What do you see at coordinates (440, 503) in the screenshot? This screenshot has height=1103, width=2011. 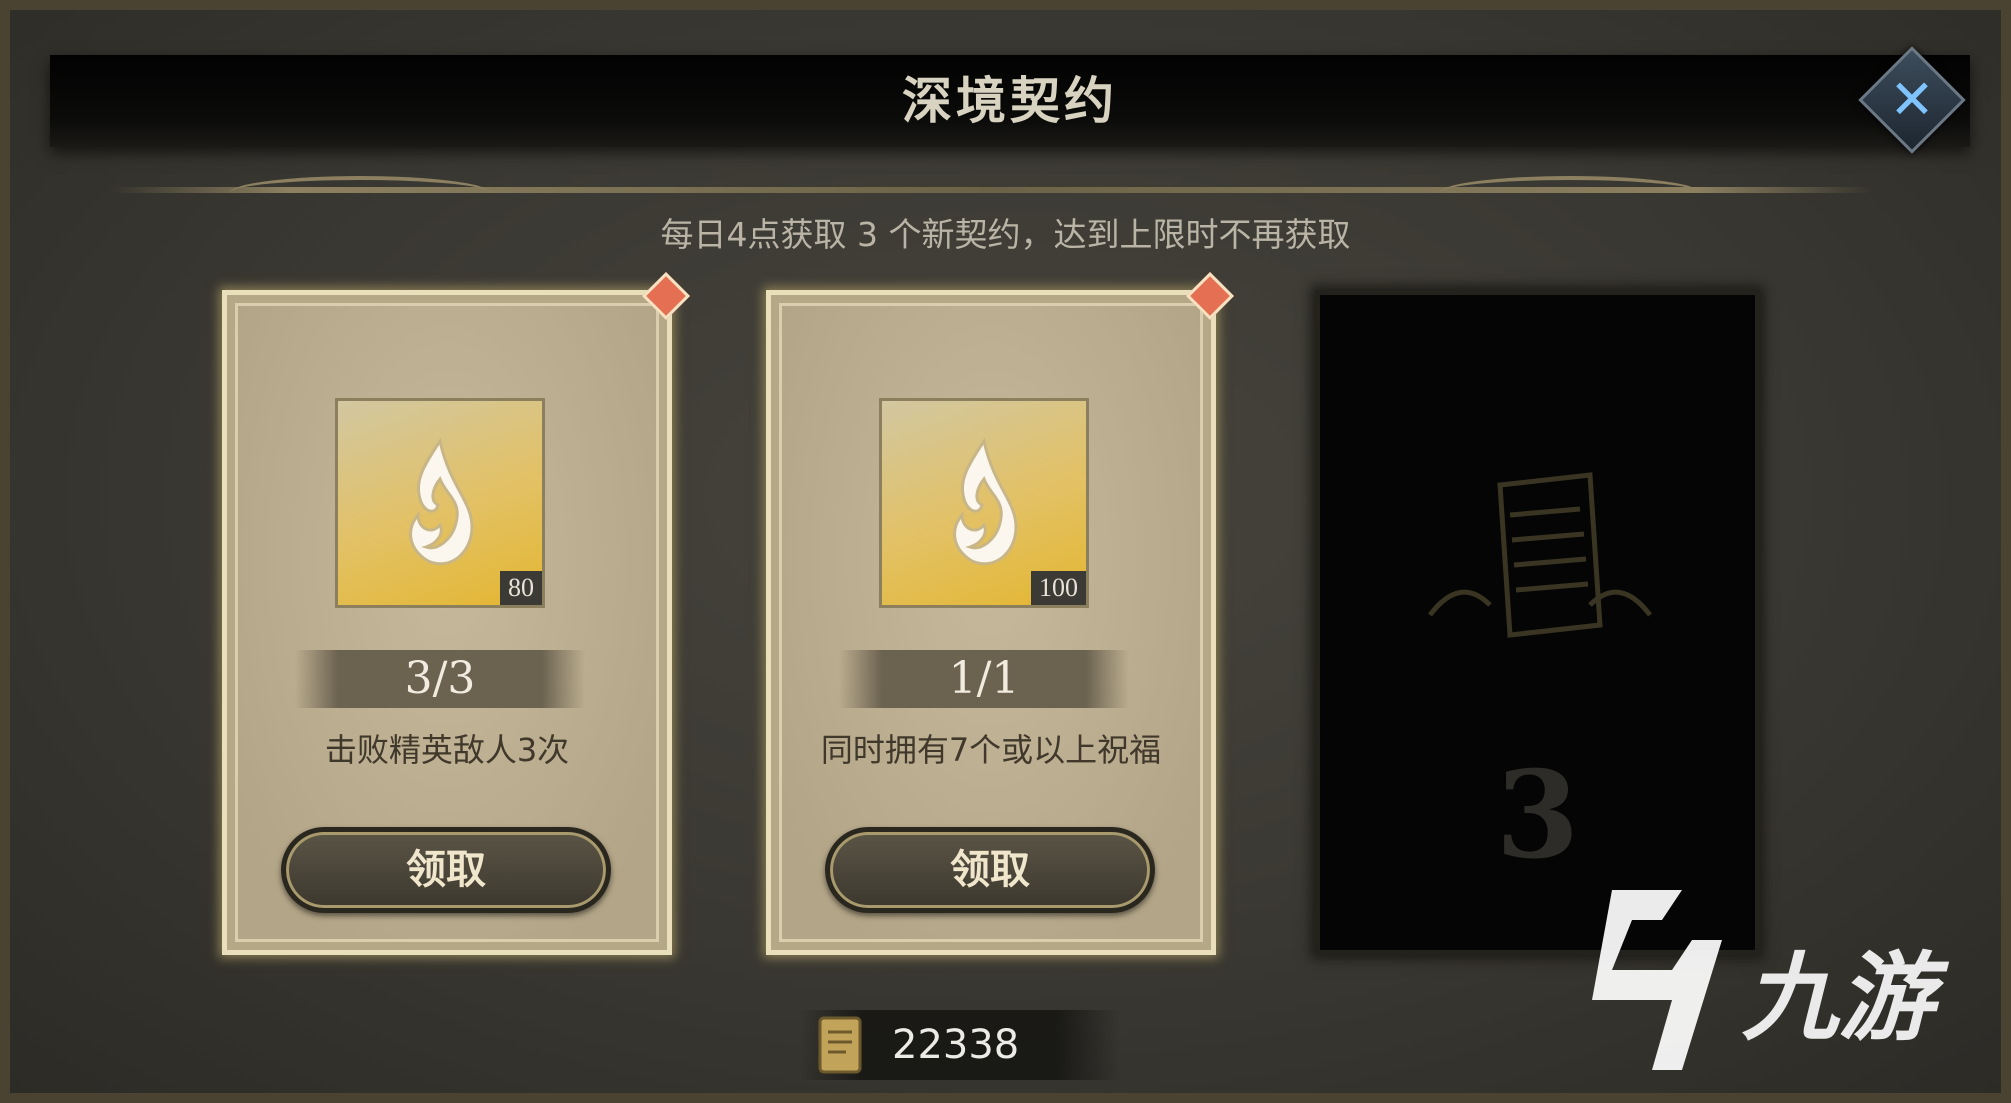 I see `reward-item: 80` at bounding box center [440, 503].